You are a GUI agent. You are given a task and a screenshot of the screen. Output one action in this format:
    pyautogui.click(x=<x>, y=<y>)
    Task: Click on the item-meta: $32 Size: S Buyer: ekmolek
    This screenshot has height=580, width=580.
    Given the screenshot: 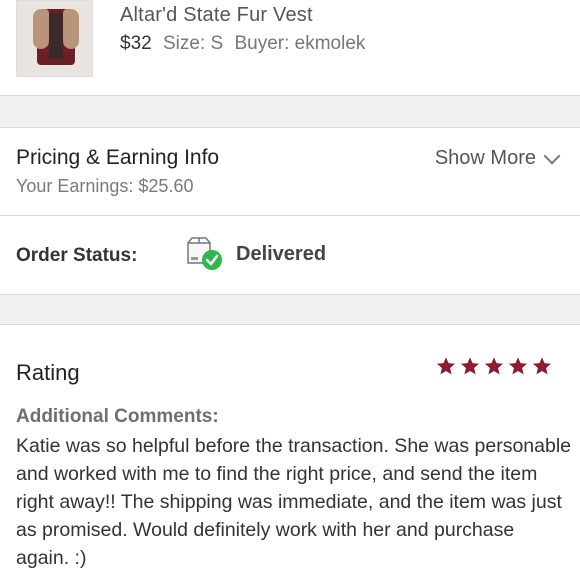 What is the action you would take?
    pyautogui.click(x=245, y=44)
    